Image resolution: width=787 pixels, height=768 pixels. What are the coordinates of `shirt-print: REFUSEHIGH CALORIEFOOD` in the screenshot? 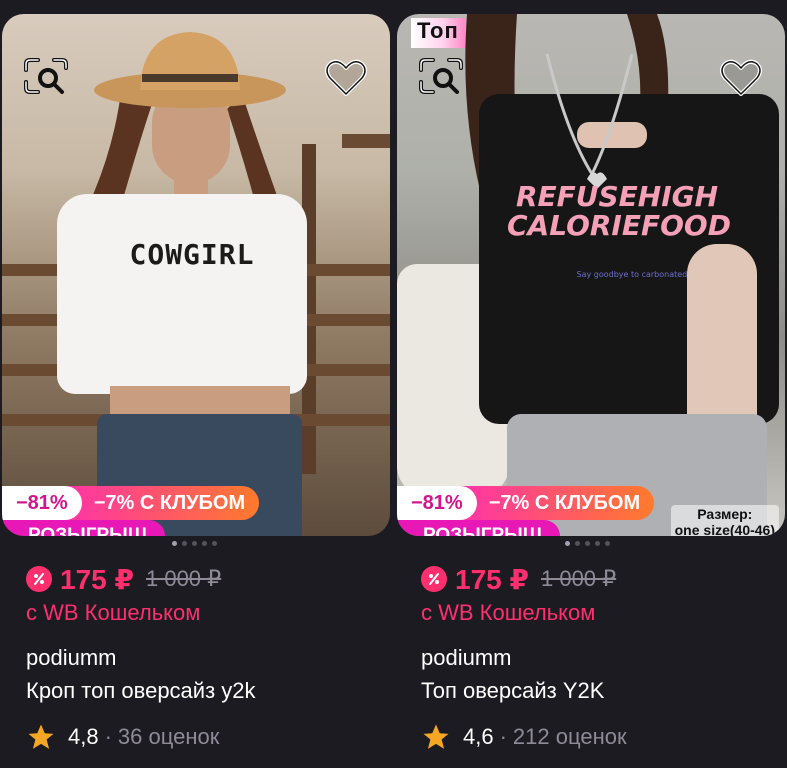 It's located at (619, 211).